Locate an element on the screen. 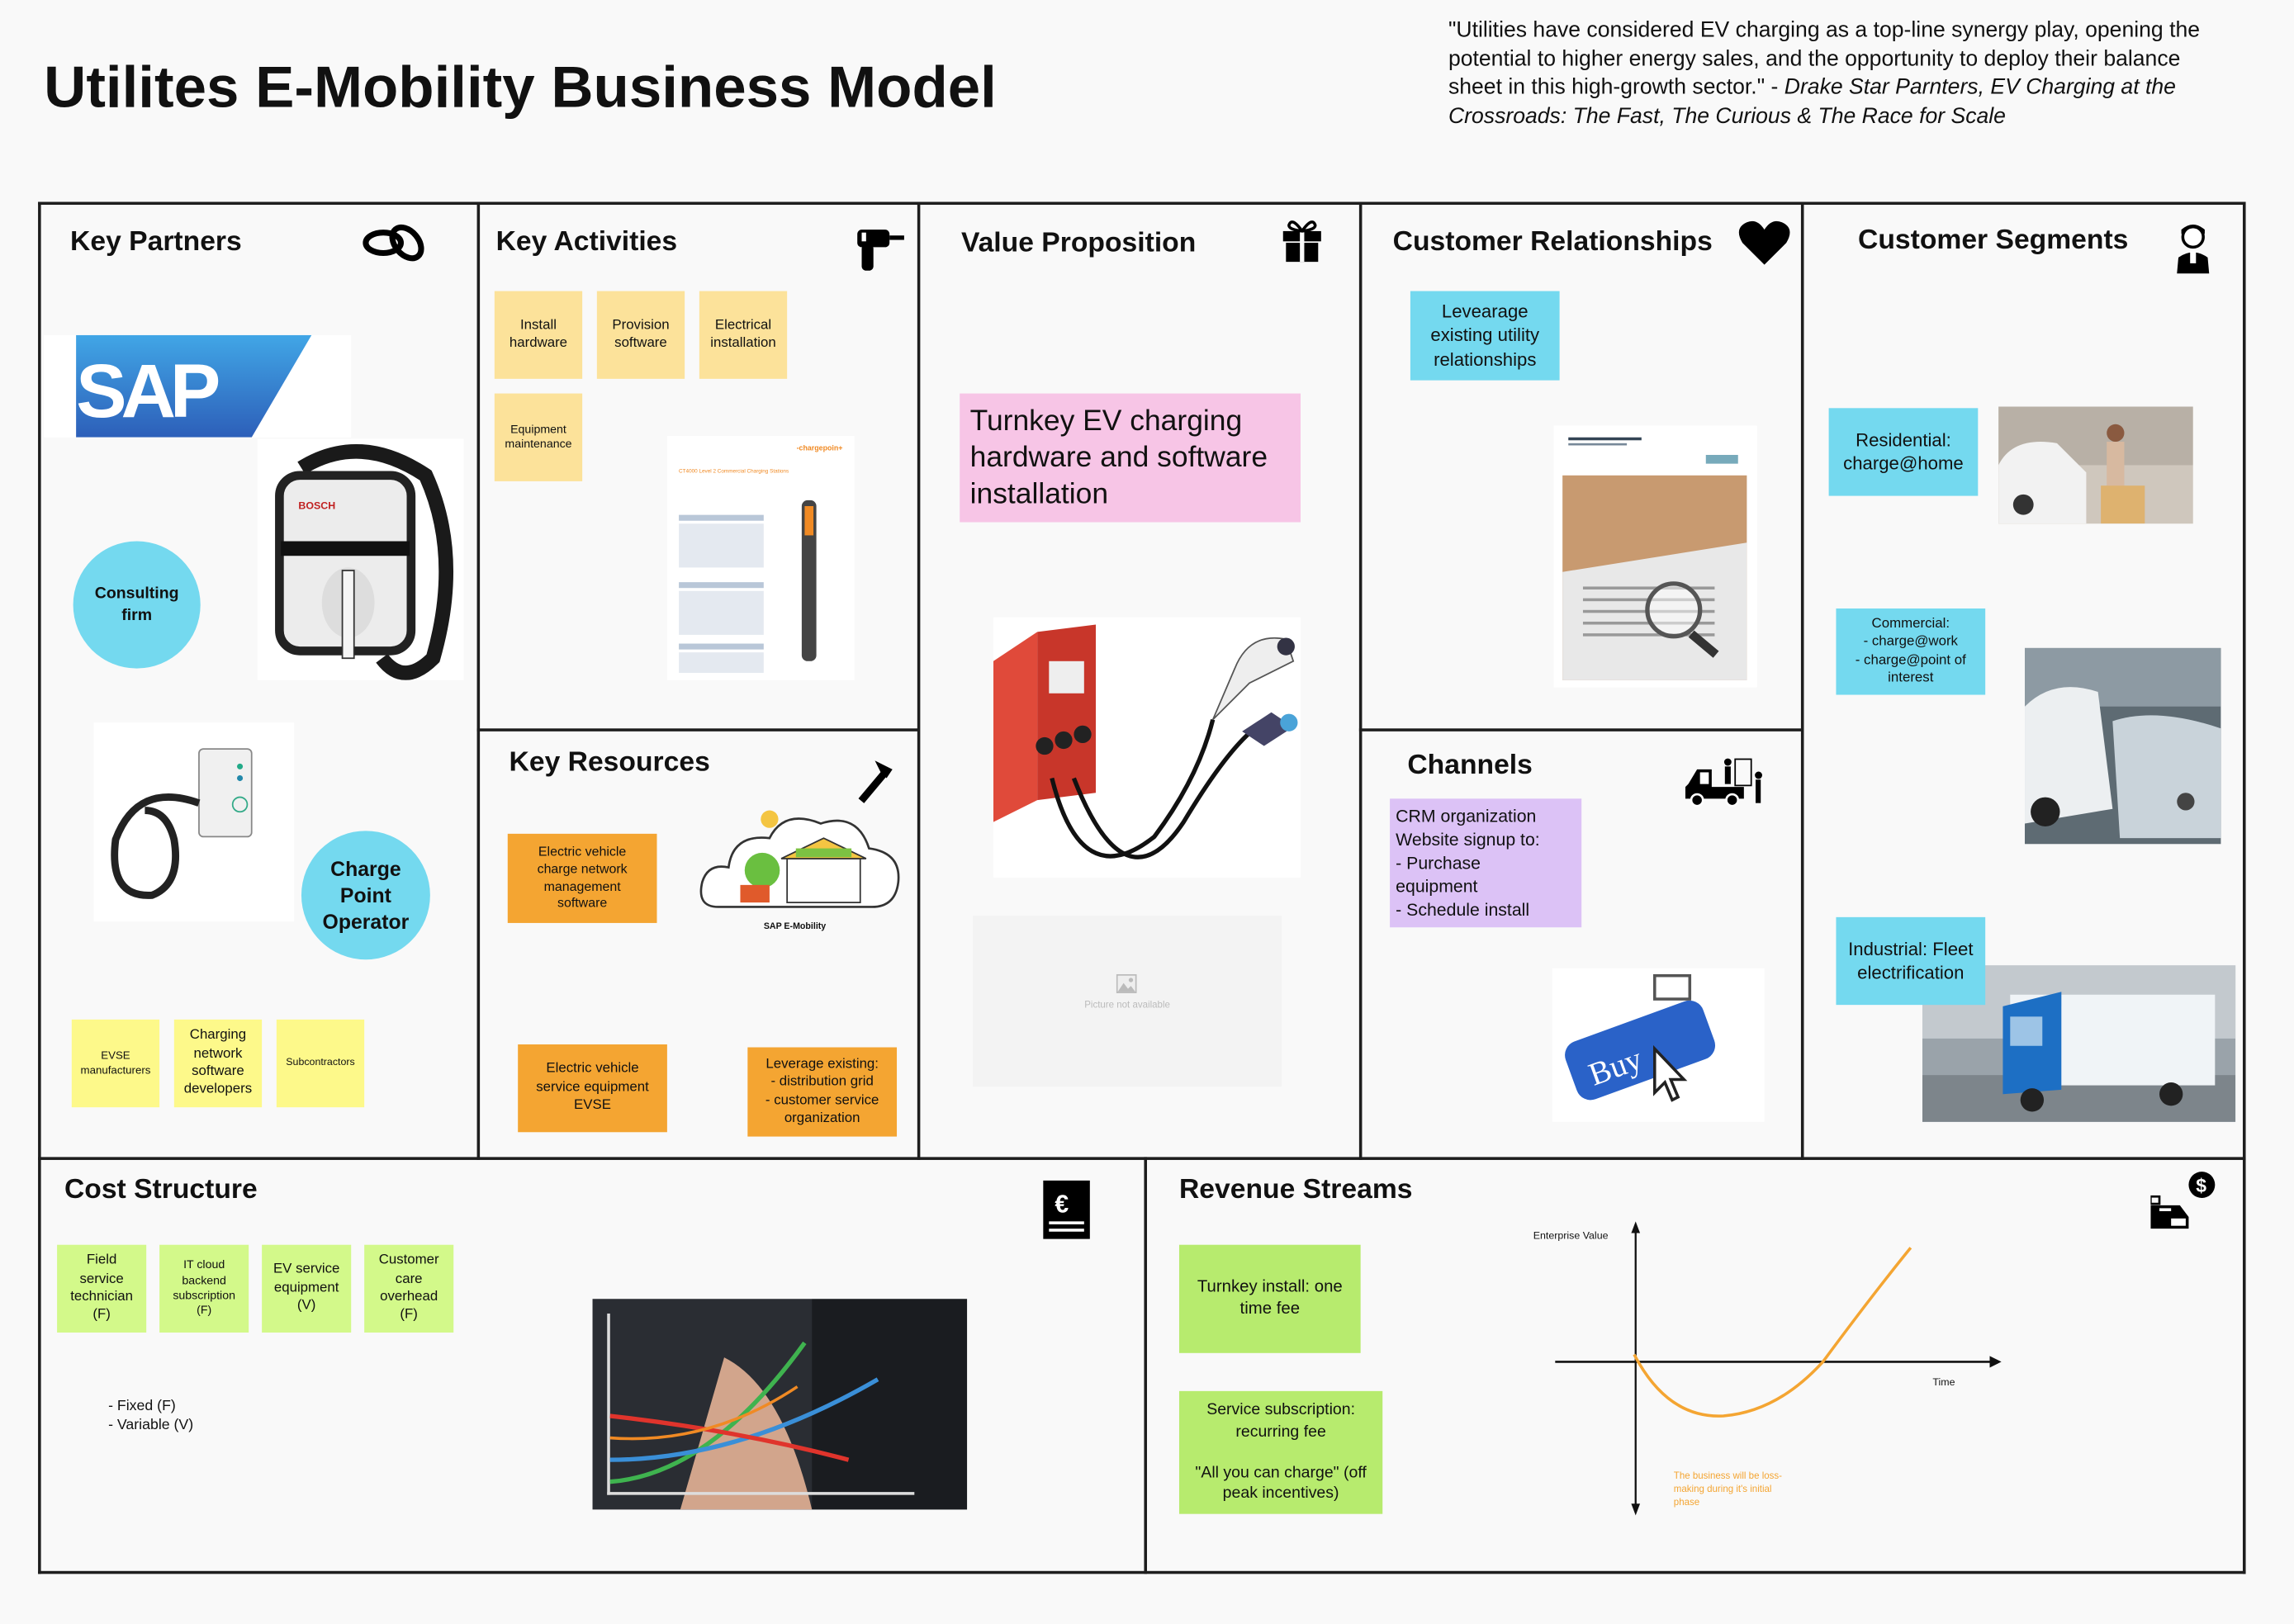 The image size is (2294, 1624). canvas-border-left is located at coordinates (39, 887).